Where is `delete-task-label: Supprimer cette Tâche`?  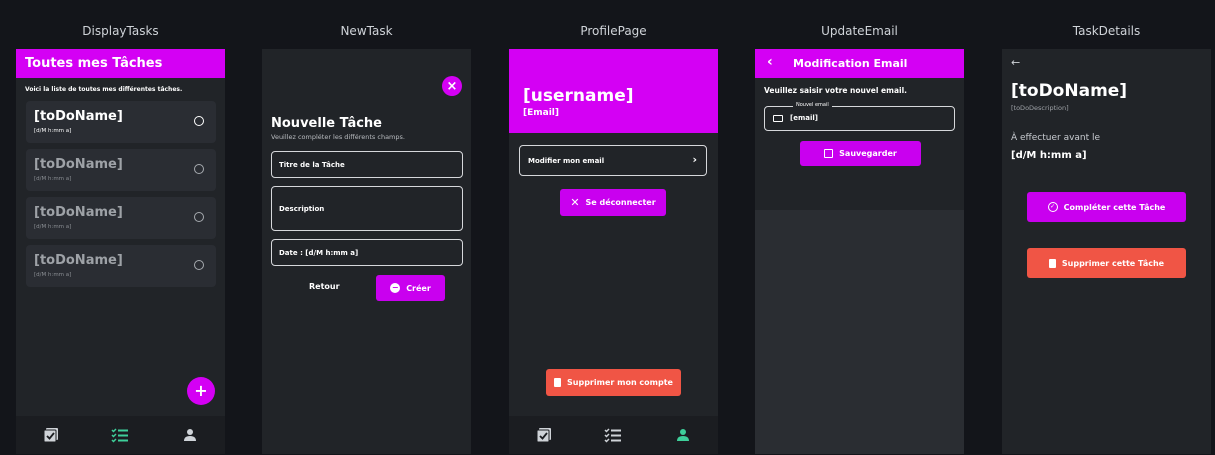 delete-task-label: Supprimer cette Tâche is located at coordinates (1113, 263).